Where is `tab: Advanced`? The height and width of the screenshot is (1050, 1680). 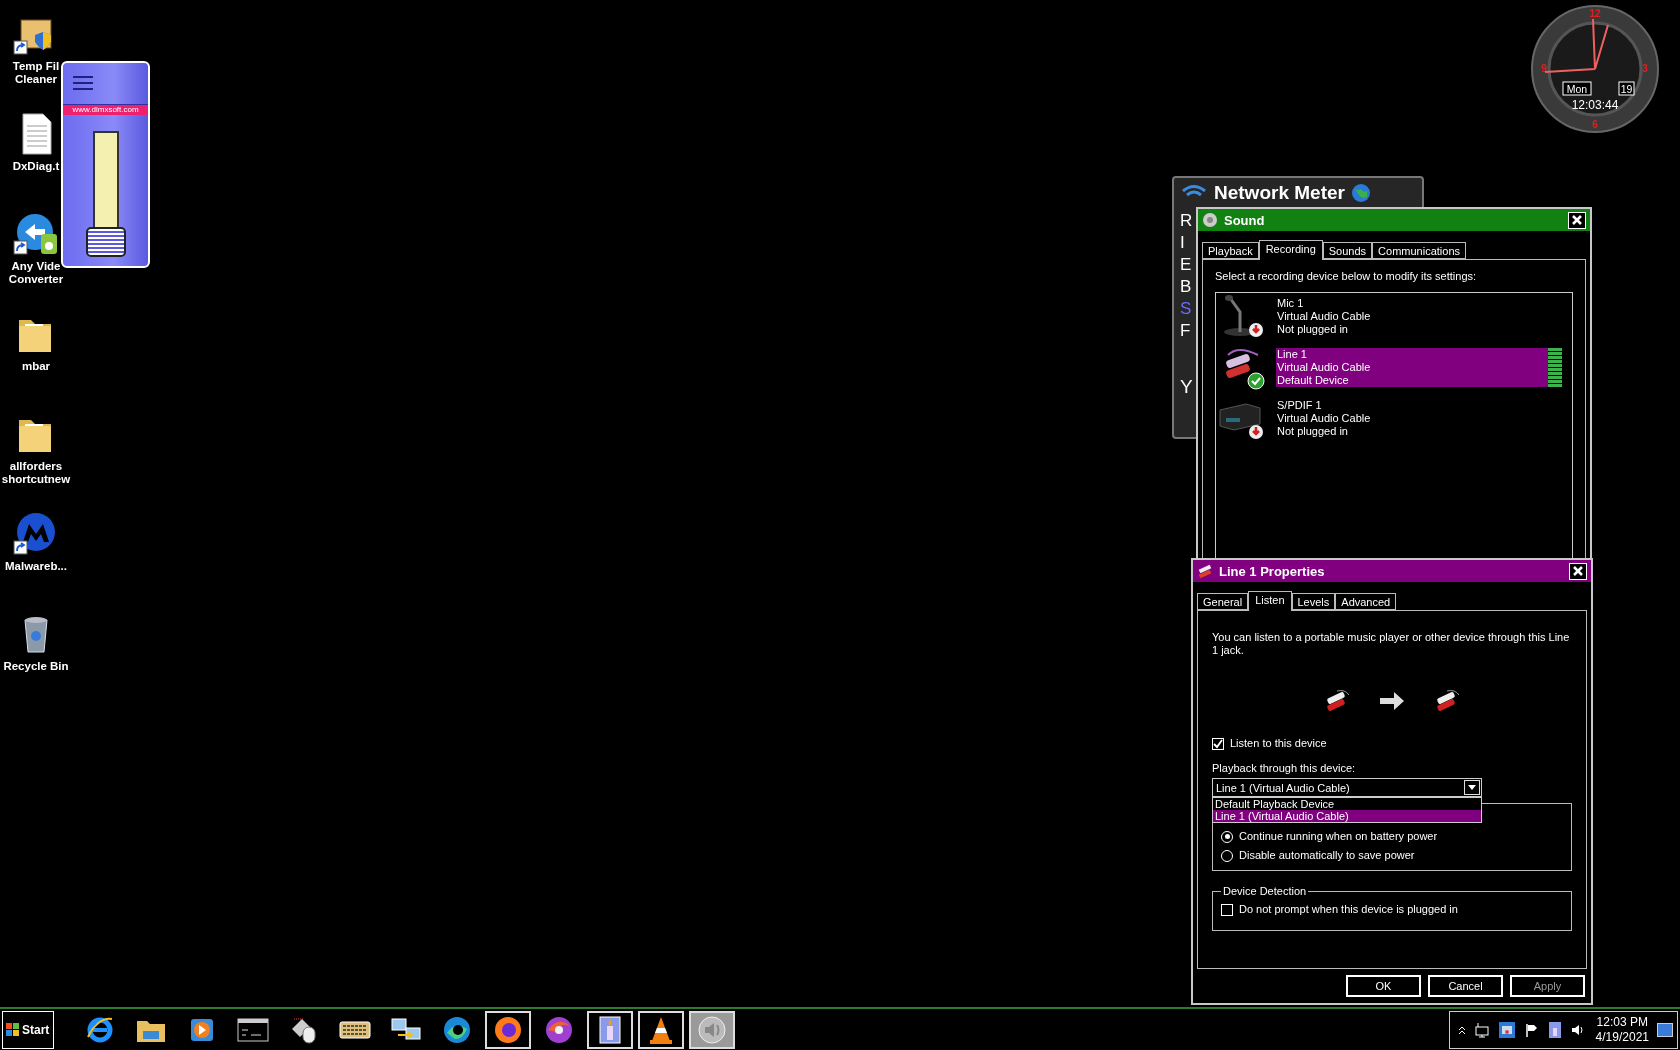
tab: Advanced is located at coordinates (1366, 601).